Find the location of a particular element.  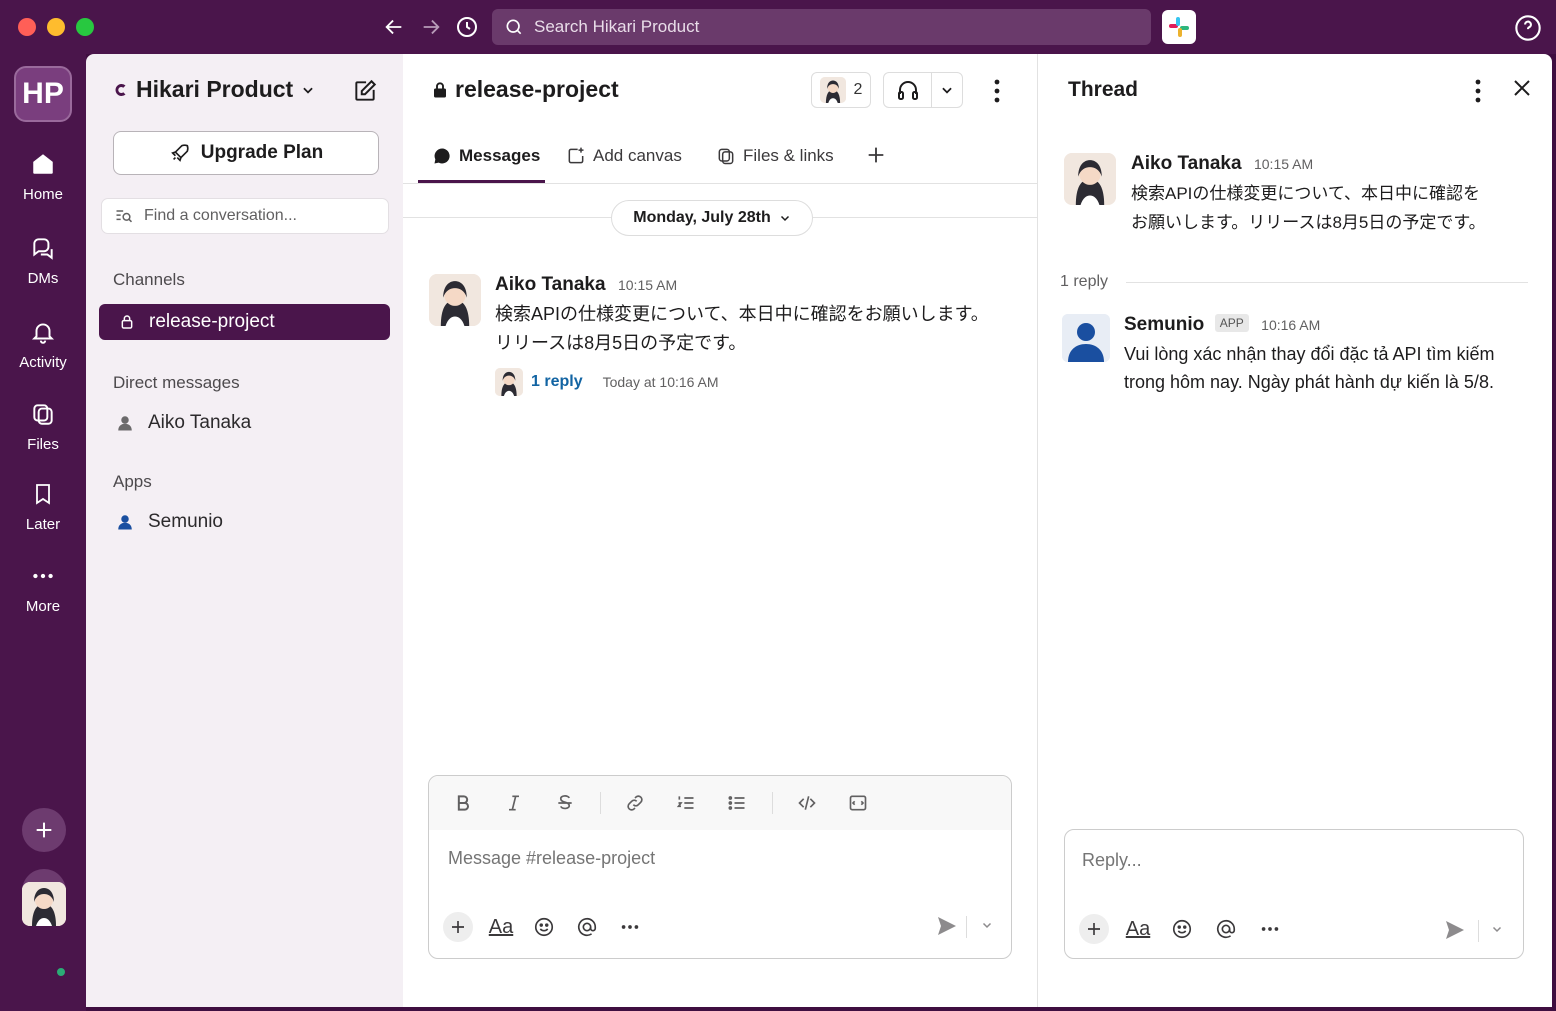

numbered-list-icon is located at coordinates (686, 803).